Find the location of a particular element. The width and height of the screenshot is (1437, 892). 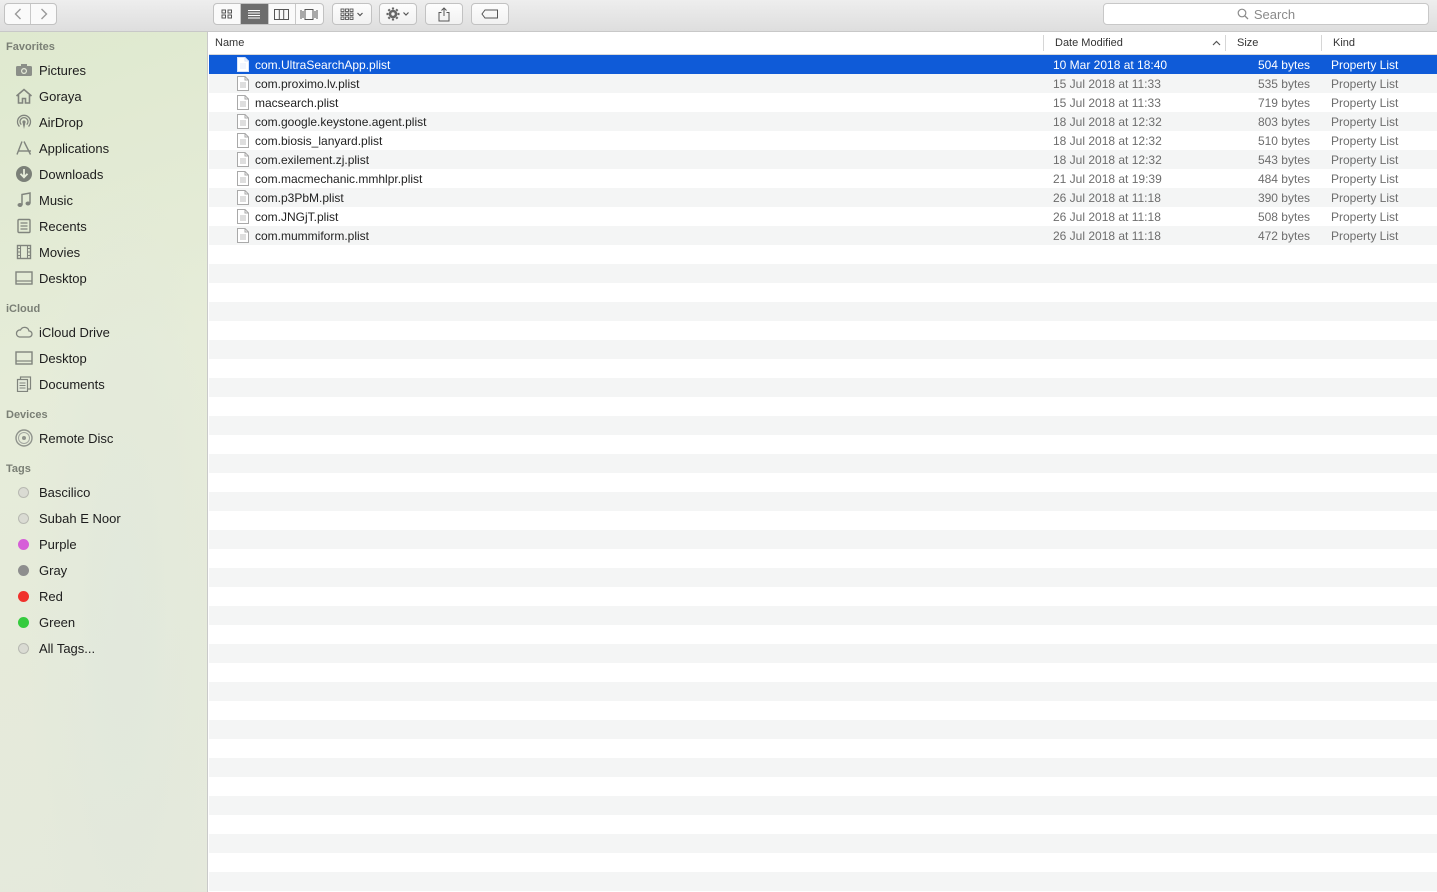

applications-icon is located at coordinates (24, 148).